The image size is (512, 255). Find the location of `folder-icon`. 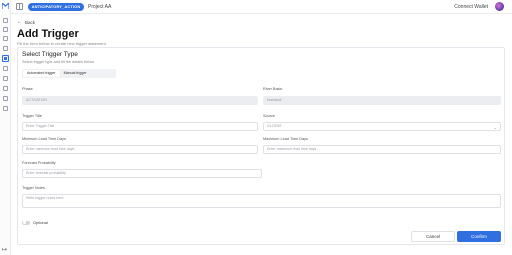

folder-icon is located at coordinates (5, 38).